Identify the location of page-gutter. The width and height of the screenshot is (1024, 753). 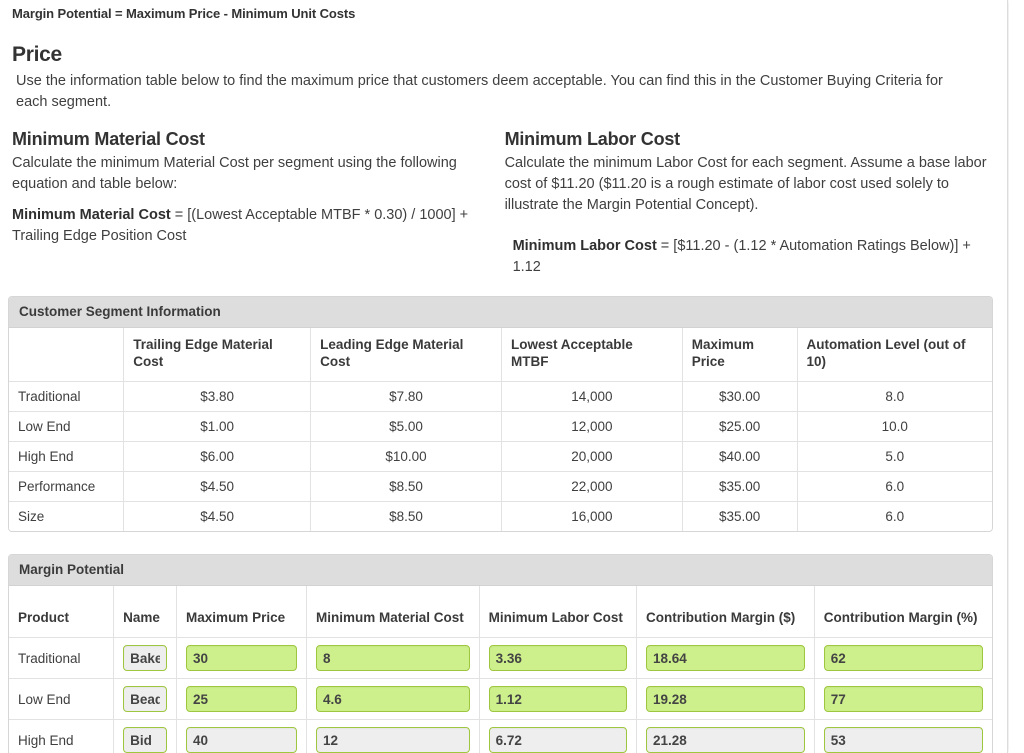
(1016, 376).